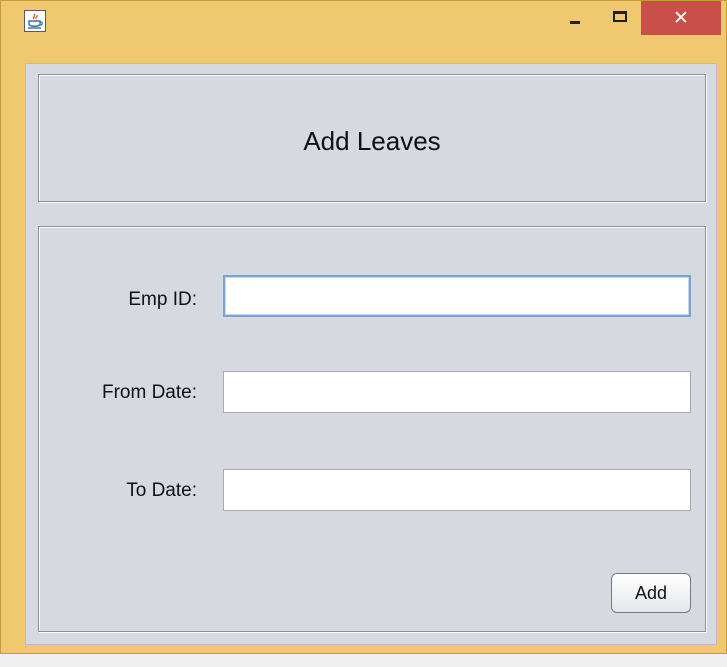  I want to click on emp-id-label: Emp ID:, so click(162, 299).